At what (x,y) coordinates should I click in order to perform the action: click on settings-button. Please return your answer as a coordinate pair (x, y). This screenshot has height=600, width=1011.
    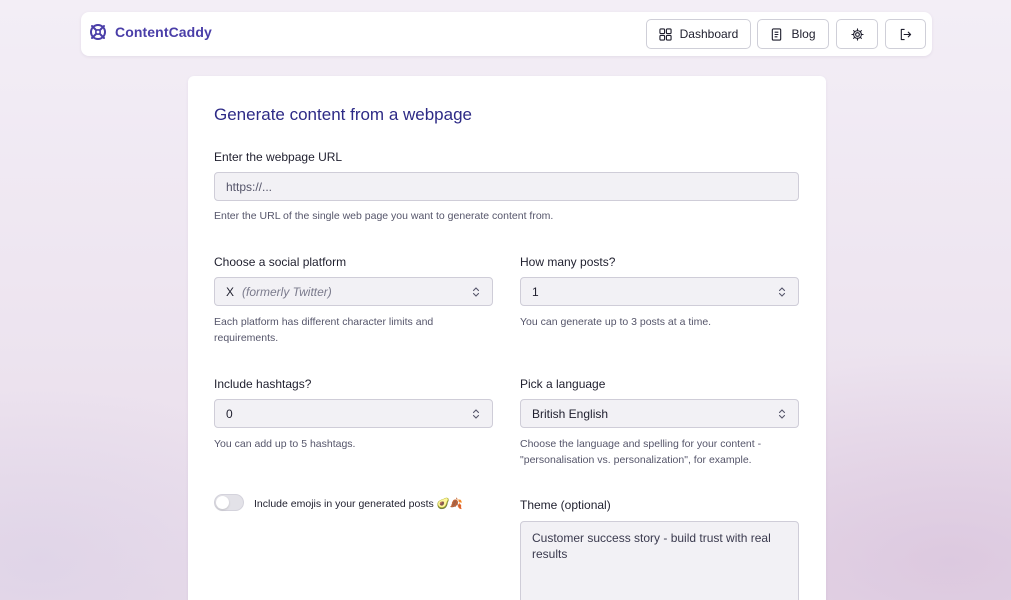
    Looking at the image, I should click on (857, 34).